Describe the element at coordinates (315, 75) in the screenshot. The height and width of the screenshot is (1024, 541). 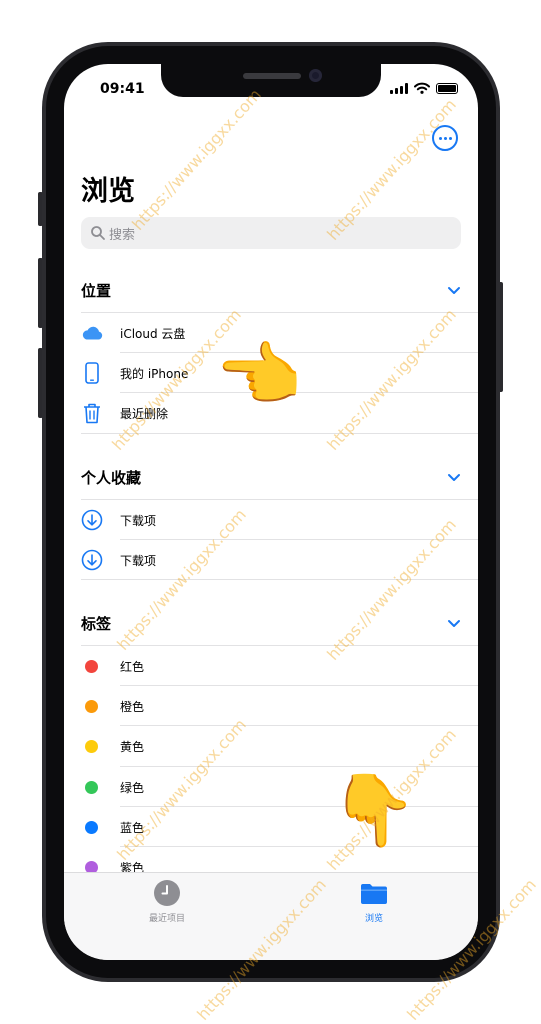
I see `front-camera` at that location.